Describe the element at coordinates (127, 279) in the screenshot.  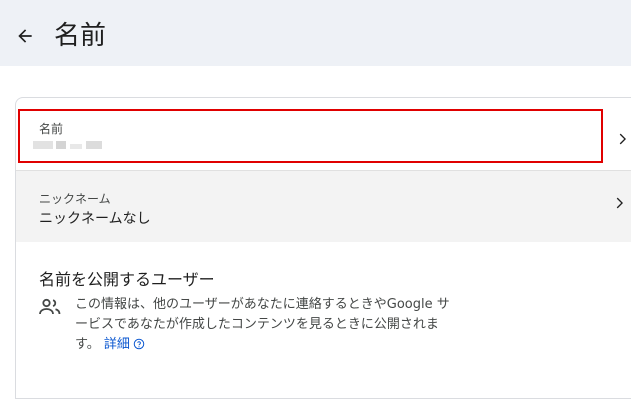
I see `visibility-section-title: 名前を公開するユーザー` at that location.